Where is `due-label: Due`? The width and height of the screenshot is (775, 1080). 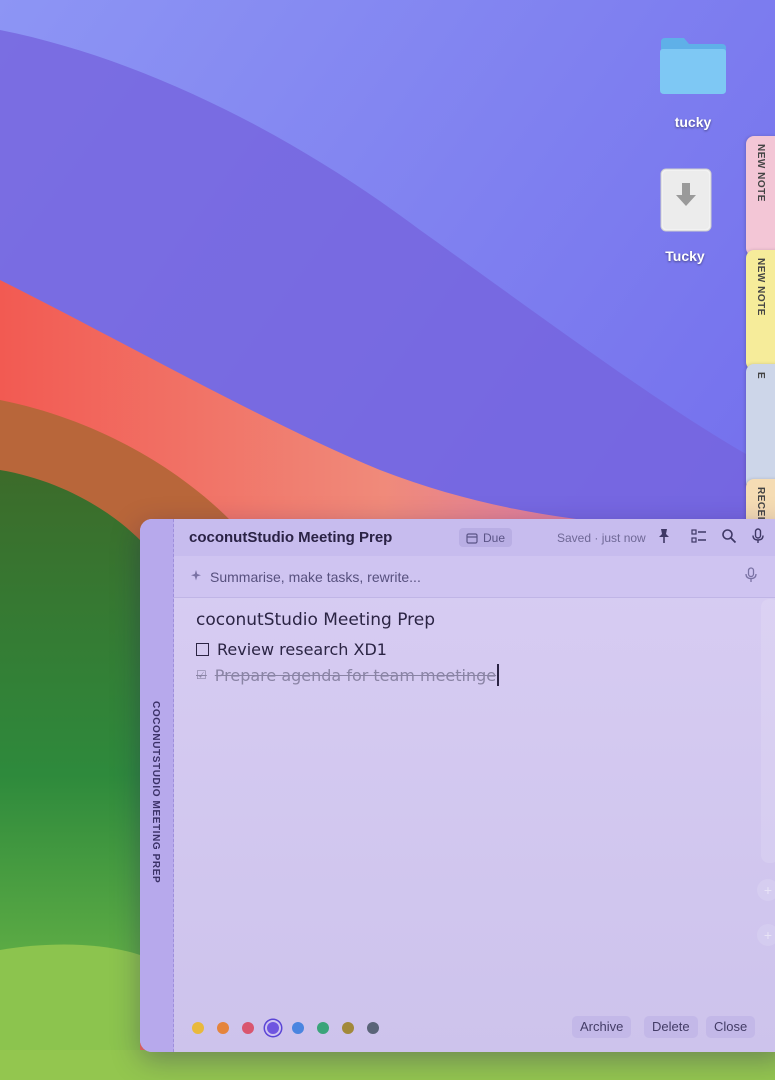 due-label: Due is located at coordinates (494, 537).